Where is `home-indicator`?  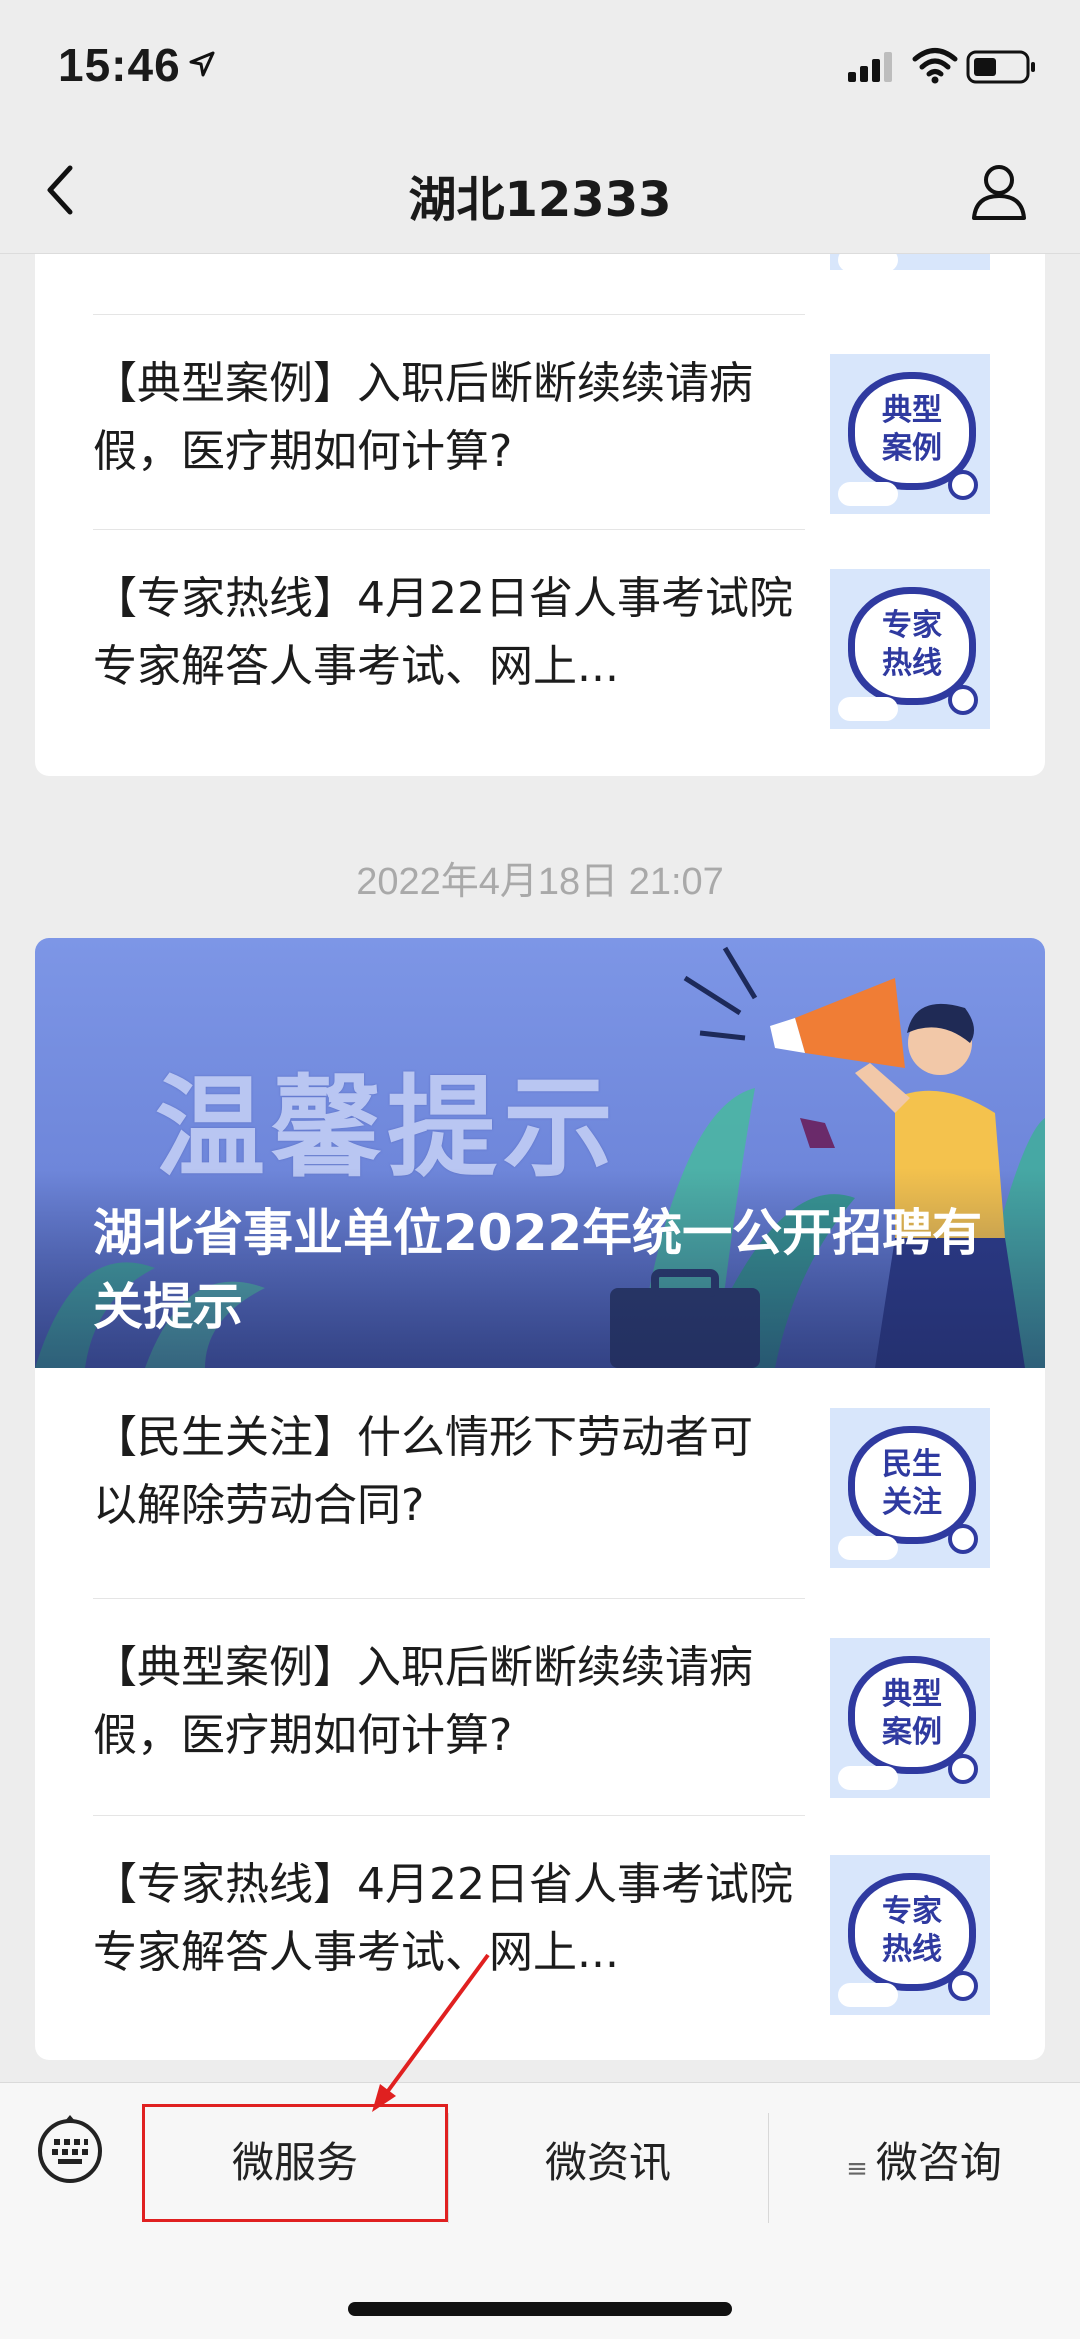
home-indicator is located at coordinates (540, 2309).